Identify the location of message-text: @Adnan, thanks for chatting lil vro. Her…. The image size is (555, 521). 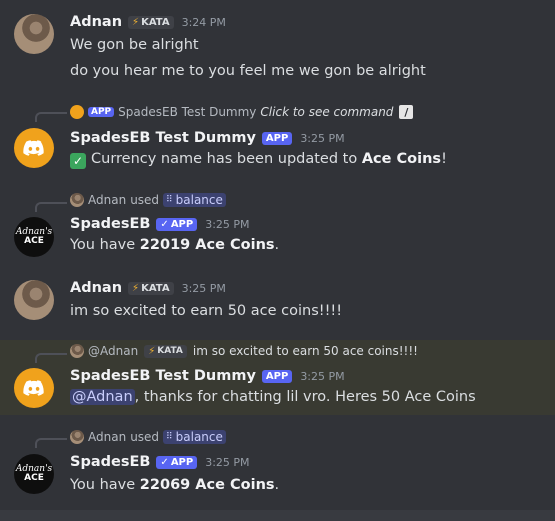
(273, 397).